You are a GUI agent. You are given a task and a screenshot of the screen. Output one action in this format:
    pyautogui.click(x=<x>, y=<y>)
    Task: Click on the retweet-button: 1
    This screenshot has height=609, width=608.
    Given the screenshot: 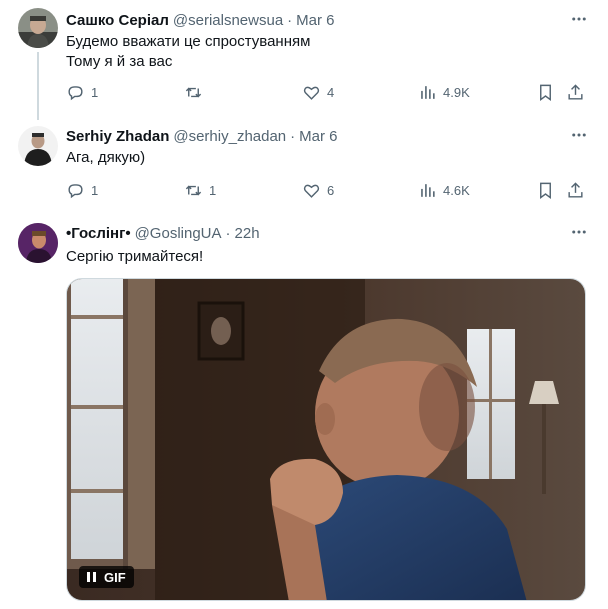 What is the action you would take?
    pyautogui.click(x=200, y=190)
    